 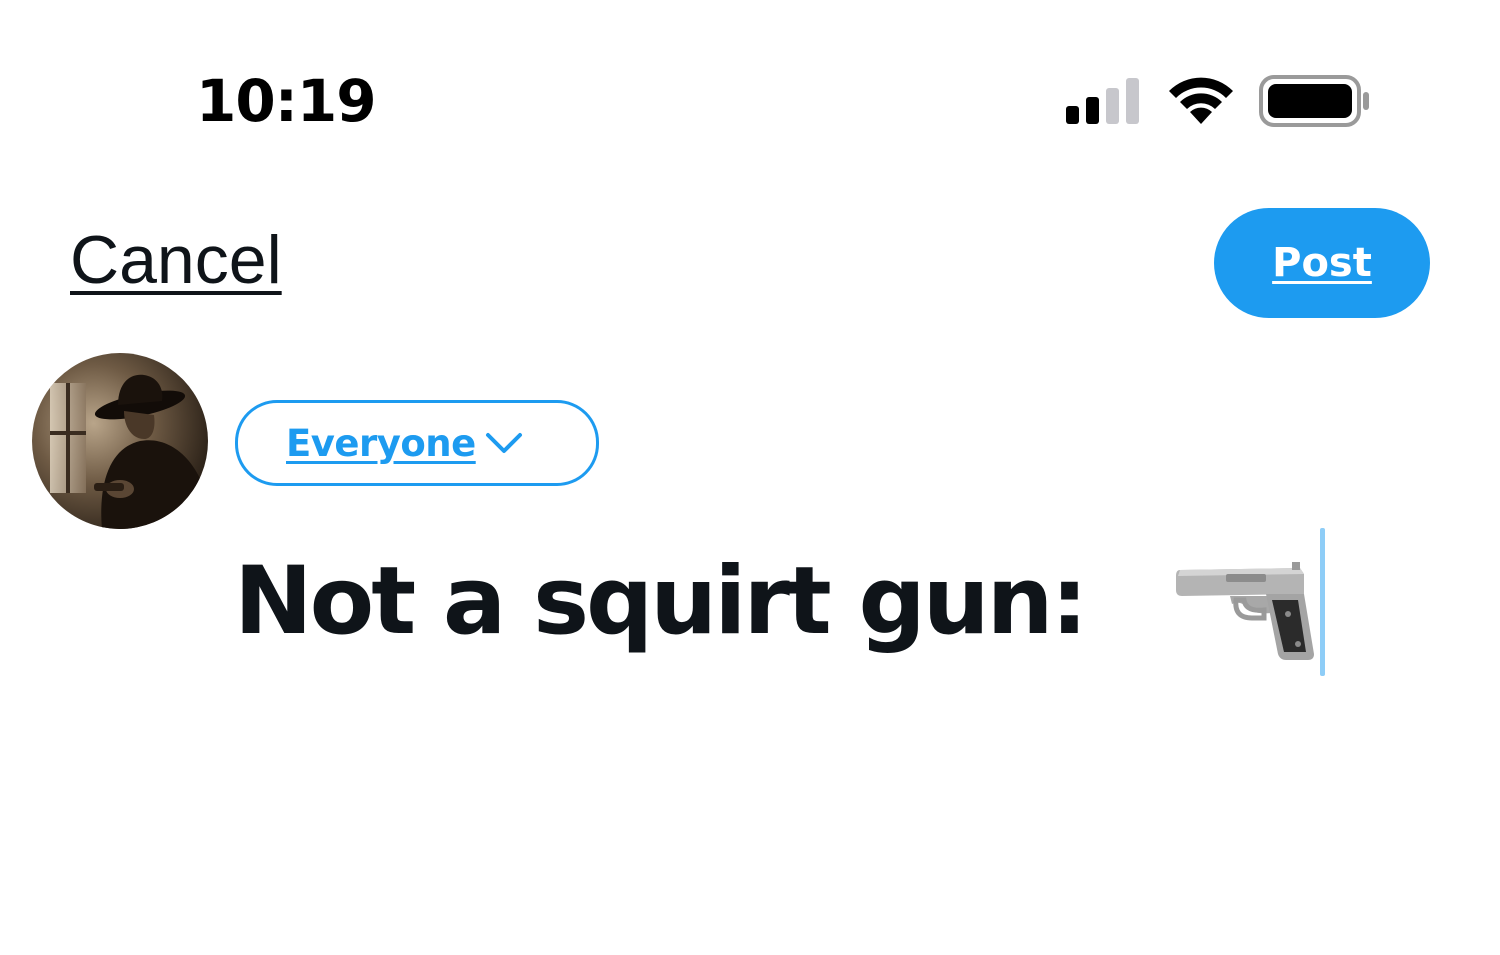 I want to click on avatar, so click(x=120, y=441).